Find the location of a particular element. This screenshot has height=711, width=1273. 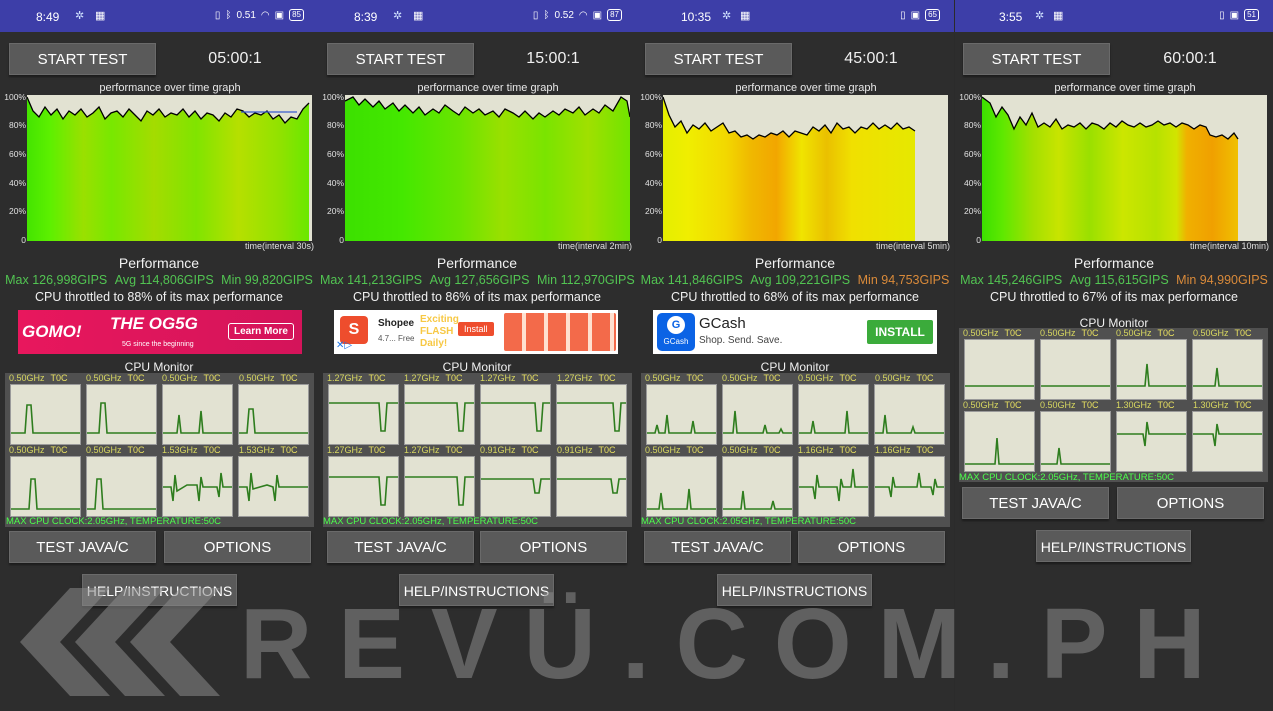

performance-graph is located at coordinates (805, 168).